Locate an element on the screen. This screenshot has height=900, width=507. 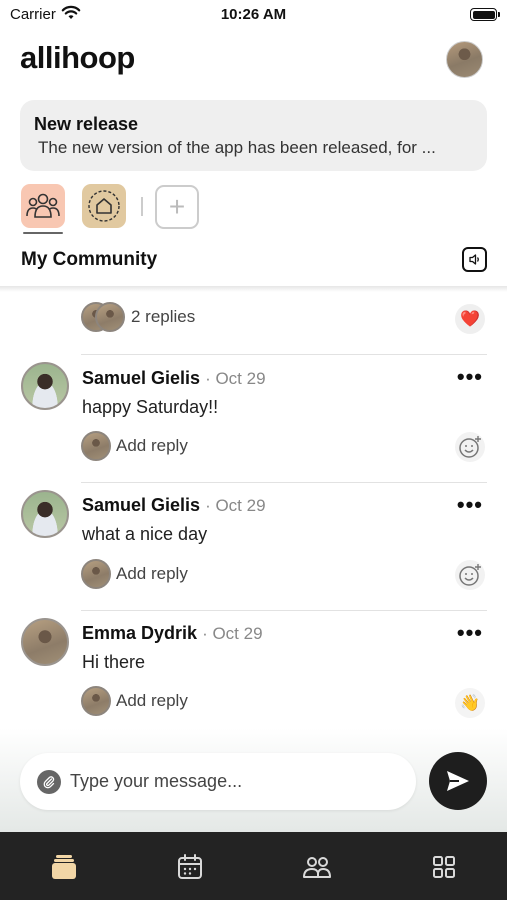
paperclip-icon is located at coordinates (49, 781).